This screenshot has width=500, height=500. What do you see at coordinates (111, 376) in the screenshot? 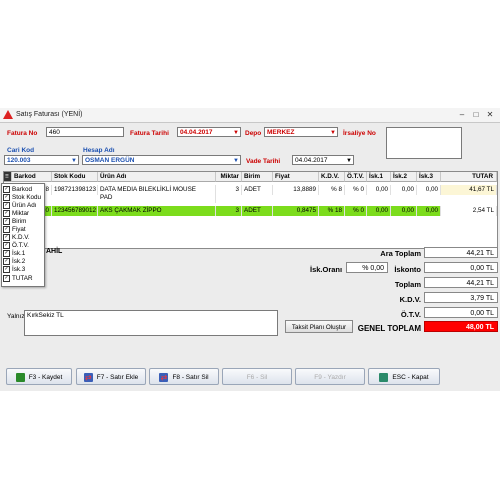
I see `satir-ekle-button: ⇄ F7 - Satır Ekle` at bounding box center [111, 376].